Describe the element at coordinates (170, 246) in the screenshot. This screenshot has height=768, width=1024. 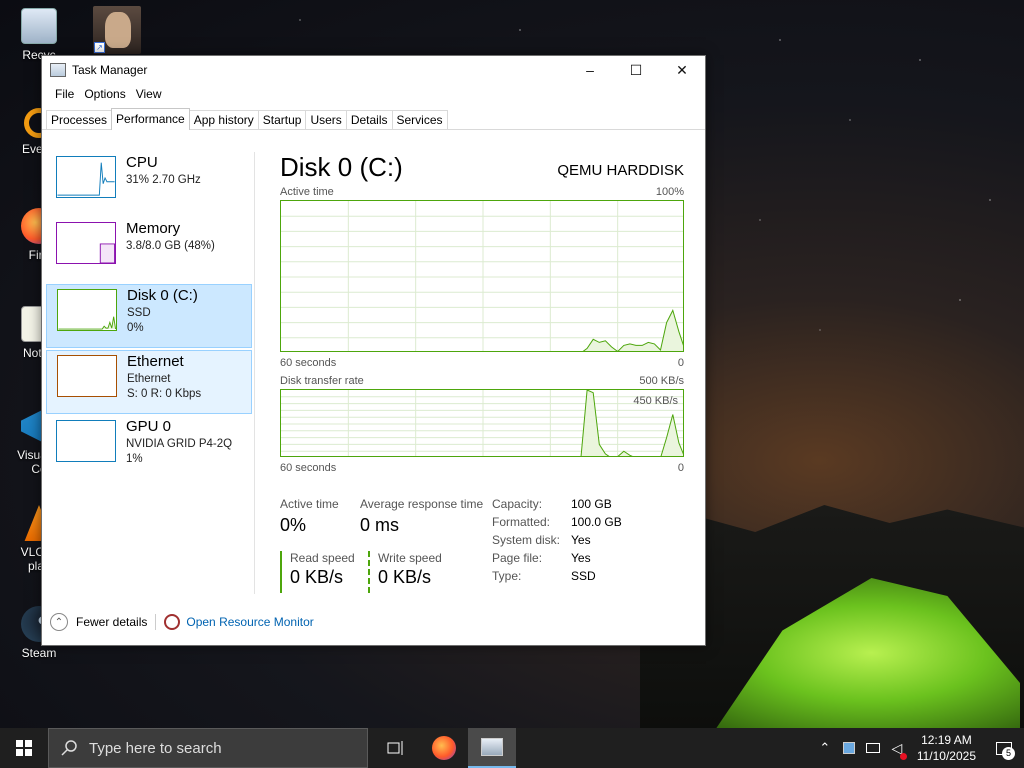
I see `memory-usage: 3.8/8.0 GB (48%)` at that location.